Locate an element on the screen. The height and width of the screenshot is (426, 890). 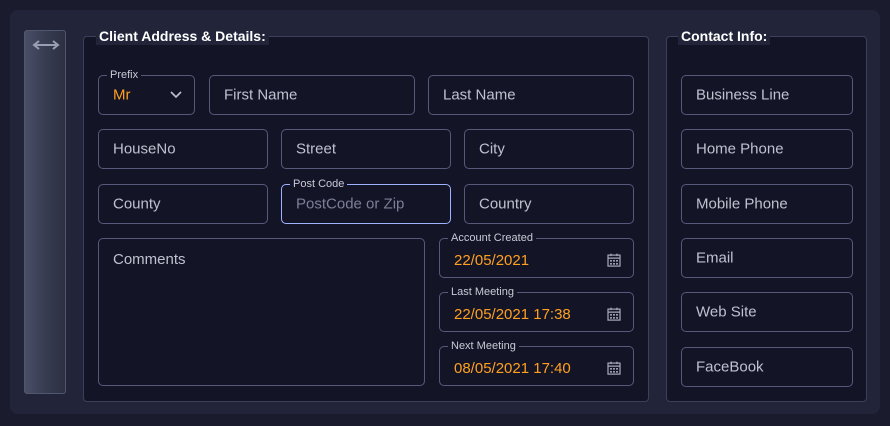
country-placeholder: Country is located at coordinates (505, 204).